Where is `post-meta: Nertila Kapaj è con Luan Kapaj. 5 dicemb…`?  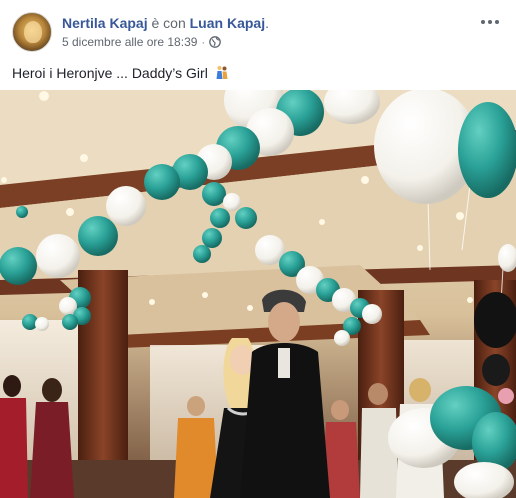
post-meta: Nertila Kapaj è con Luan Kapaj. 5 dicemb… is located at coordinates (165, 31).